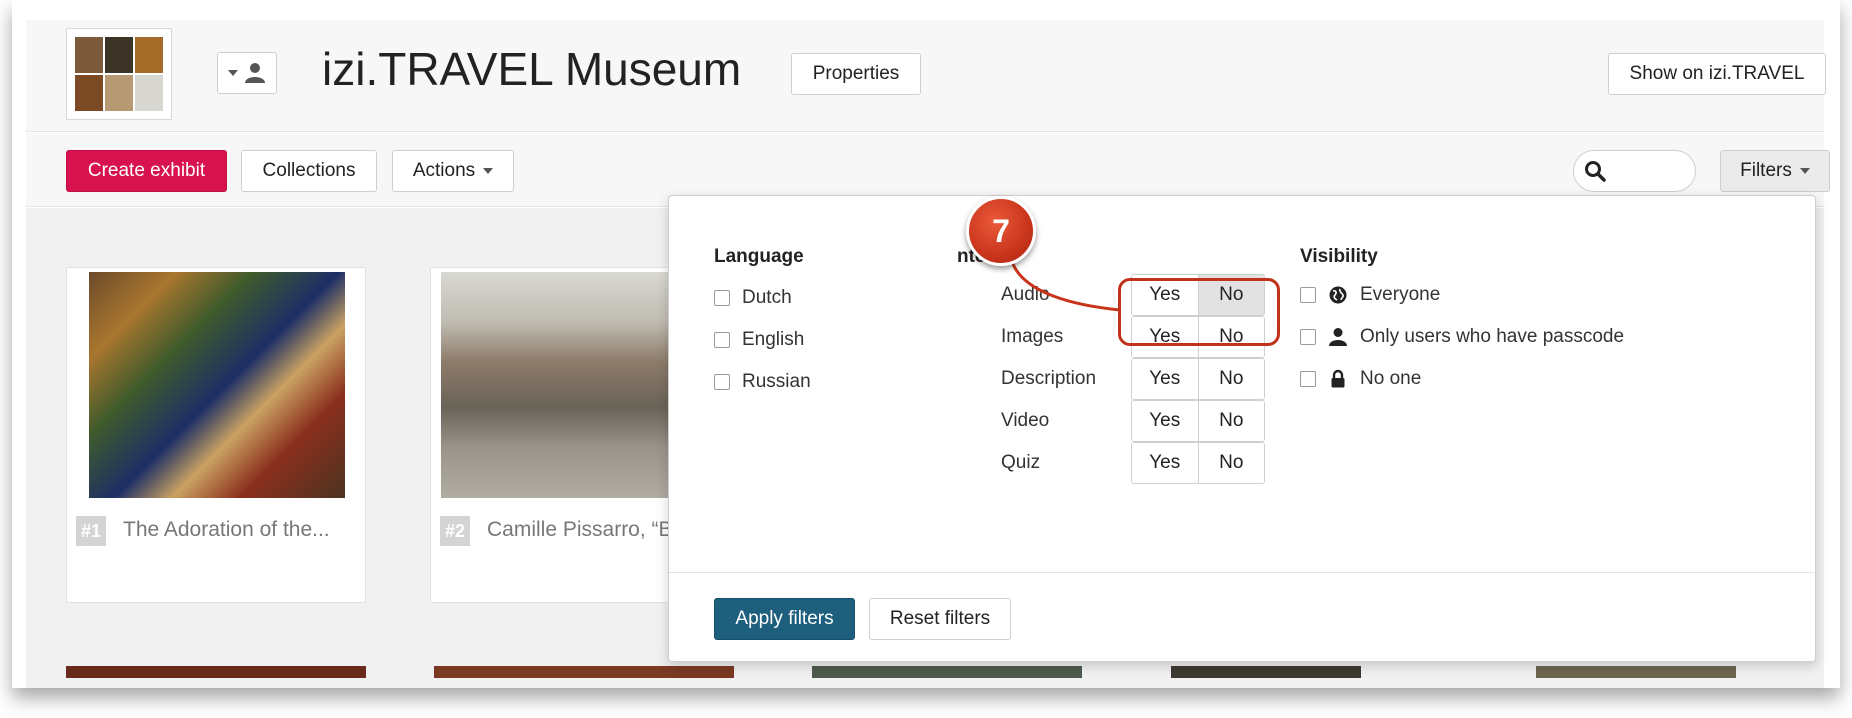 The image size is (1852, 718). Describe the element at coordinates (455, 531) in the screenshot. I see `exhibit-number: #2` at that location.